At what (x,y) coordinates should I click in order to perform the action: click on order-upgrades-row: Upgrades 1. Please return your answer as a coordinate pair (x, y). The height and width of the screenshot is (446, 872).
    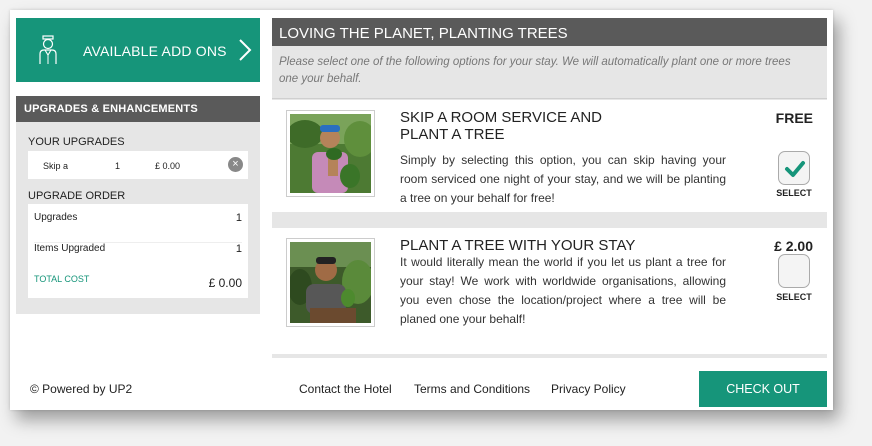
    Looking at the image, I should click on (138, 218).